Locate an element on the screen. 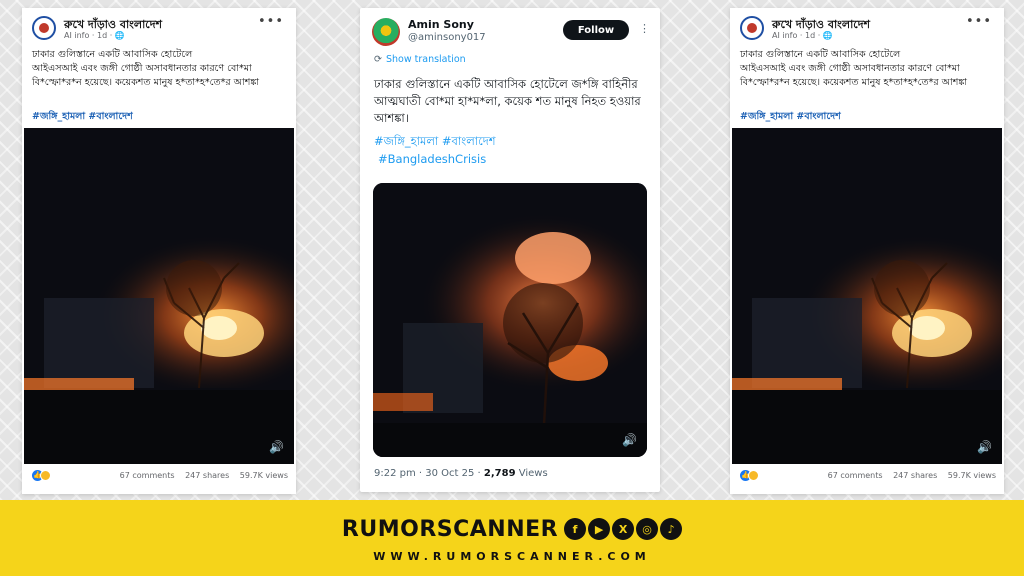  brand-logo: RUMORSCANNER is located at coordinates (450, 529).